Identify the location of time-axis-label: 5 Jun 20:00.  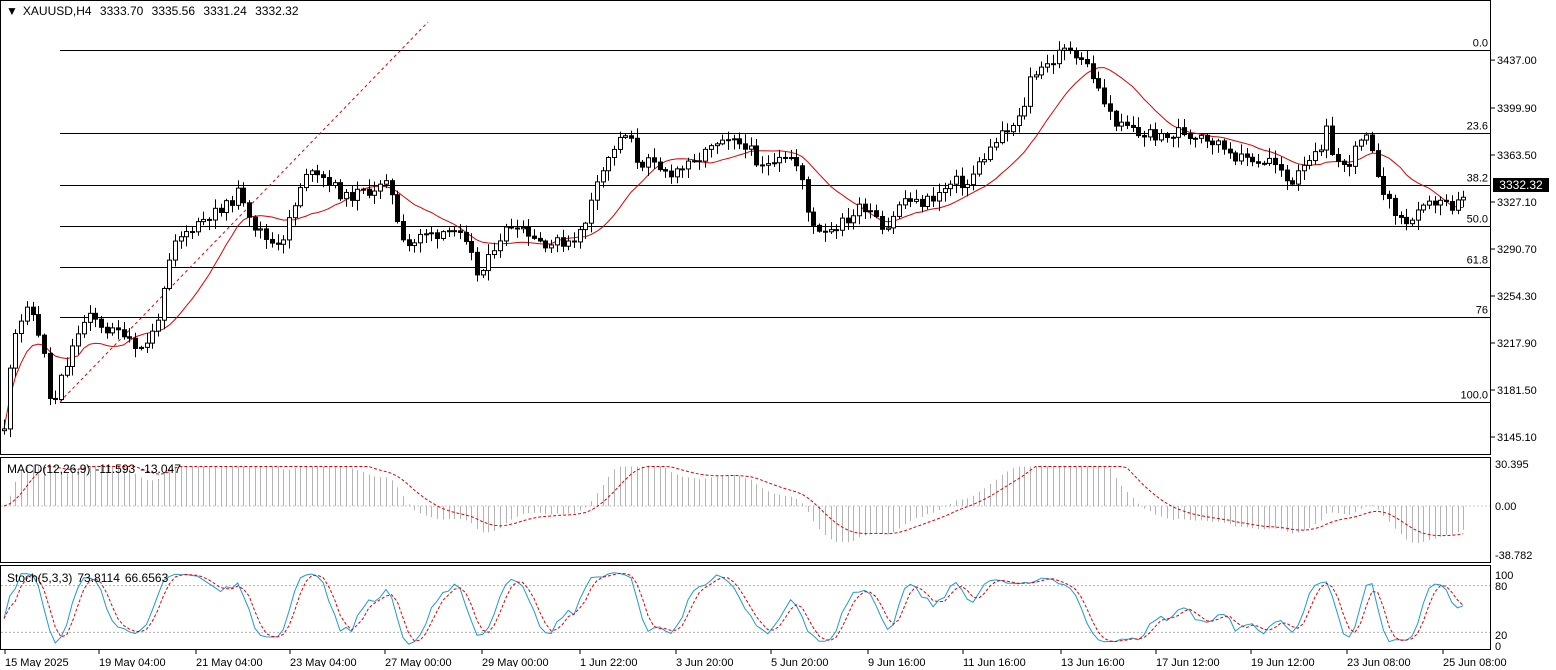
(800, 662).